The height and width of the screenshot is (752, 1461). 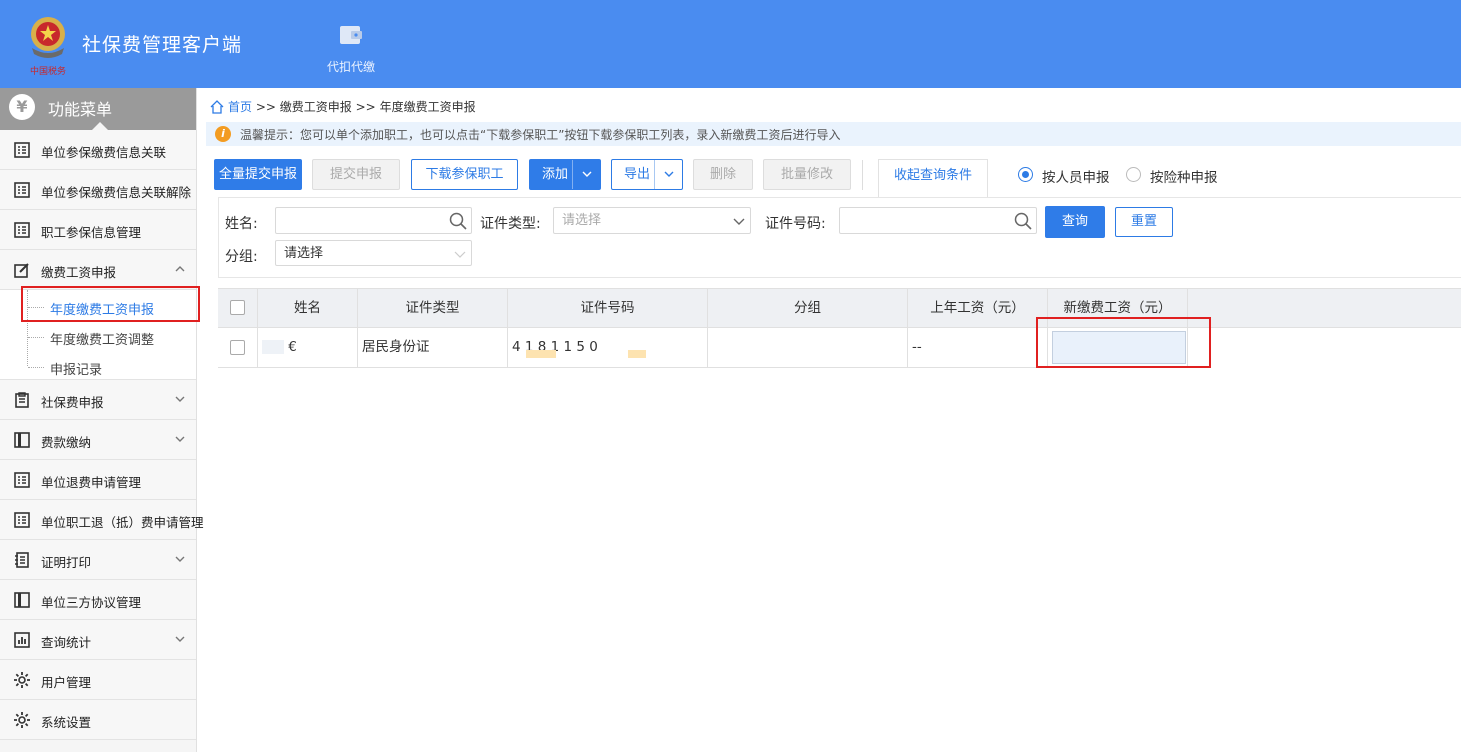 What do you see at coordinates (795, 224) in the screenshot?
I see `id-number-label: 证件号码:` at bounding box center [795, 224].